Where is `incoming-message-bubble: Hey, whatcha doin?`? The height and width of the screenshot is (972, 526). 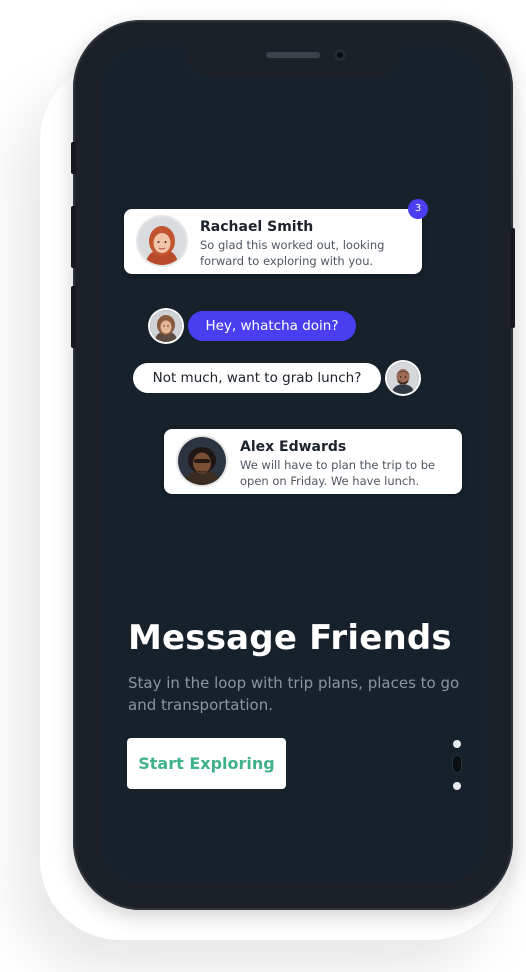
incoming-message-bubble: Hey, whatcha doin? is located at coordinates (272, 326).